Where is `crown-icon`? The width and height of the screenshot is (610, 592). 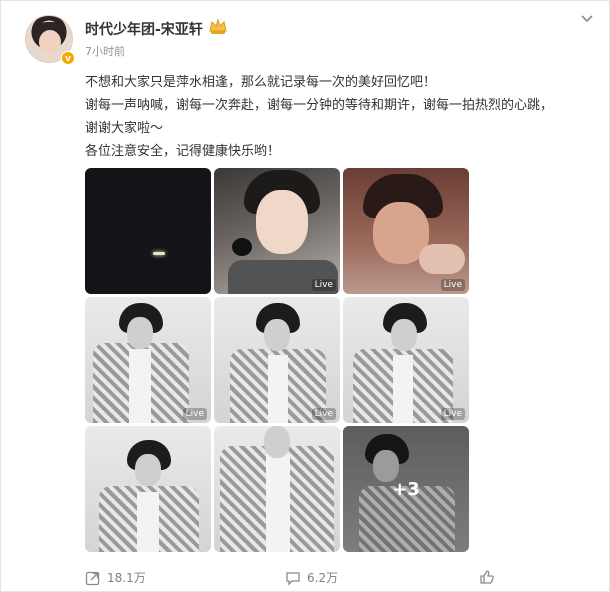 crown-icon is located at coordinates (218, 26).